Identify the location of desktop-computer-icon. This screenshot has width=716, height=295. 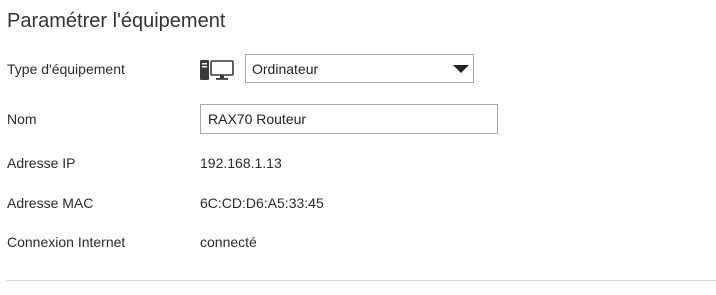
(217, 70).